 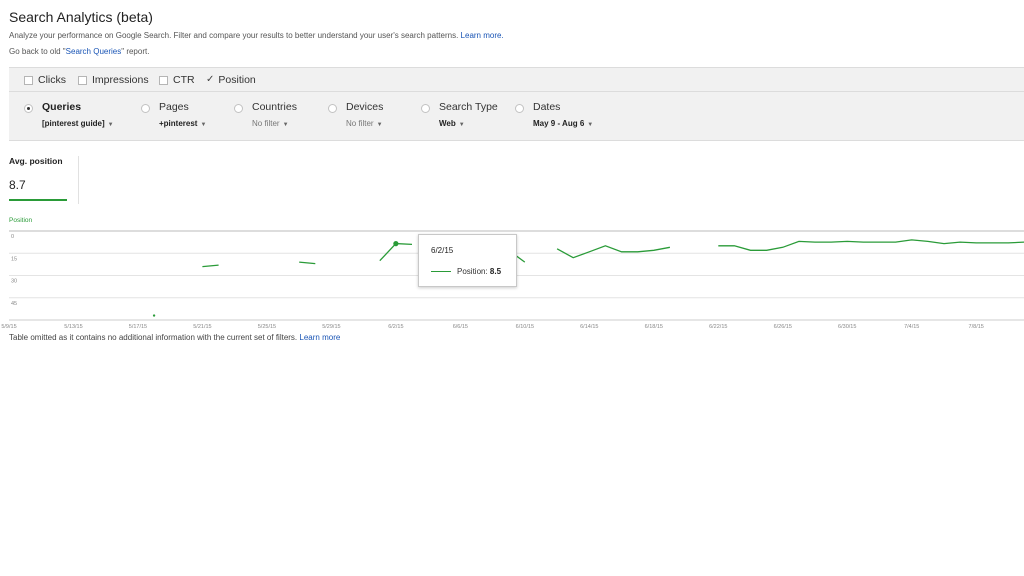 I want to click on avg-position-summary: Avg. position 8.7, so click(x=44, y=180).